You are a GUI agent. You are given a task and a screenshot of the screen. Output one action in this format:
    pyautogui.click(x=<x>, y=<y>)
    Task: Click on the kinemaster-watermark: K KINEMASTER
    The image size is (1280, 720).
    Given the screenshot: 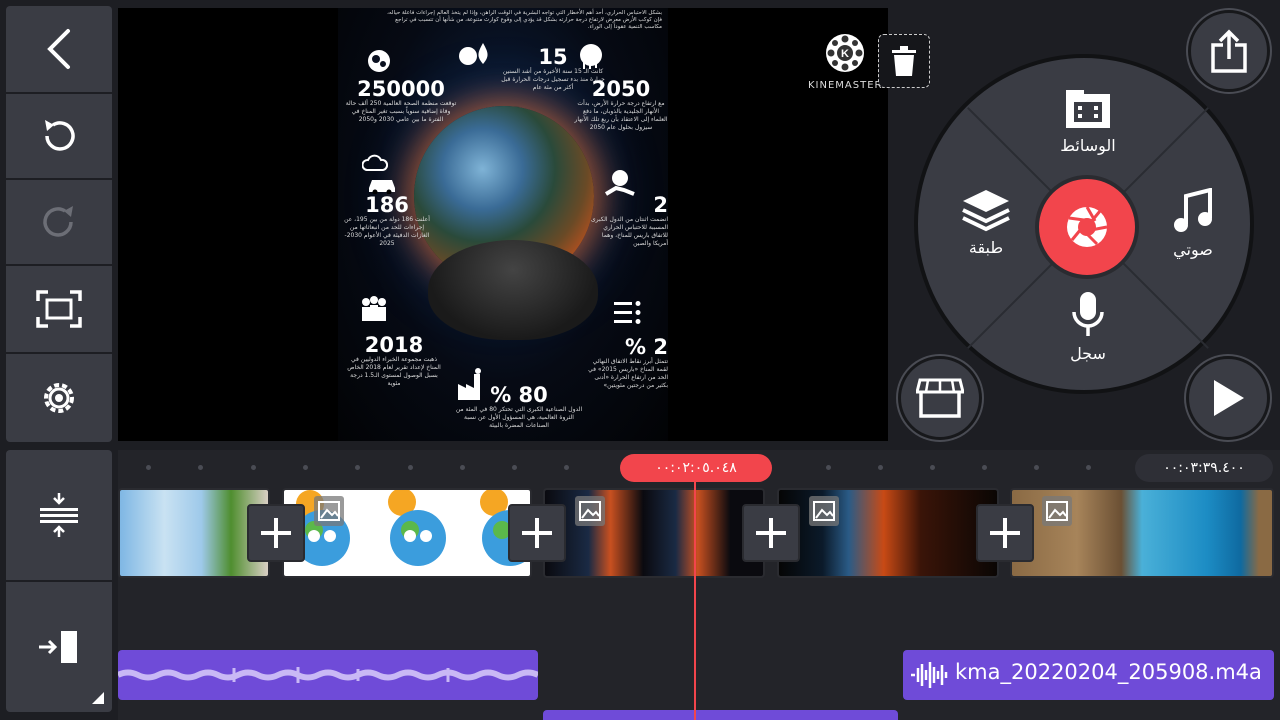 What is the action you would take?
    pyautogui.click(x=845, y=61)
    